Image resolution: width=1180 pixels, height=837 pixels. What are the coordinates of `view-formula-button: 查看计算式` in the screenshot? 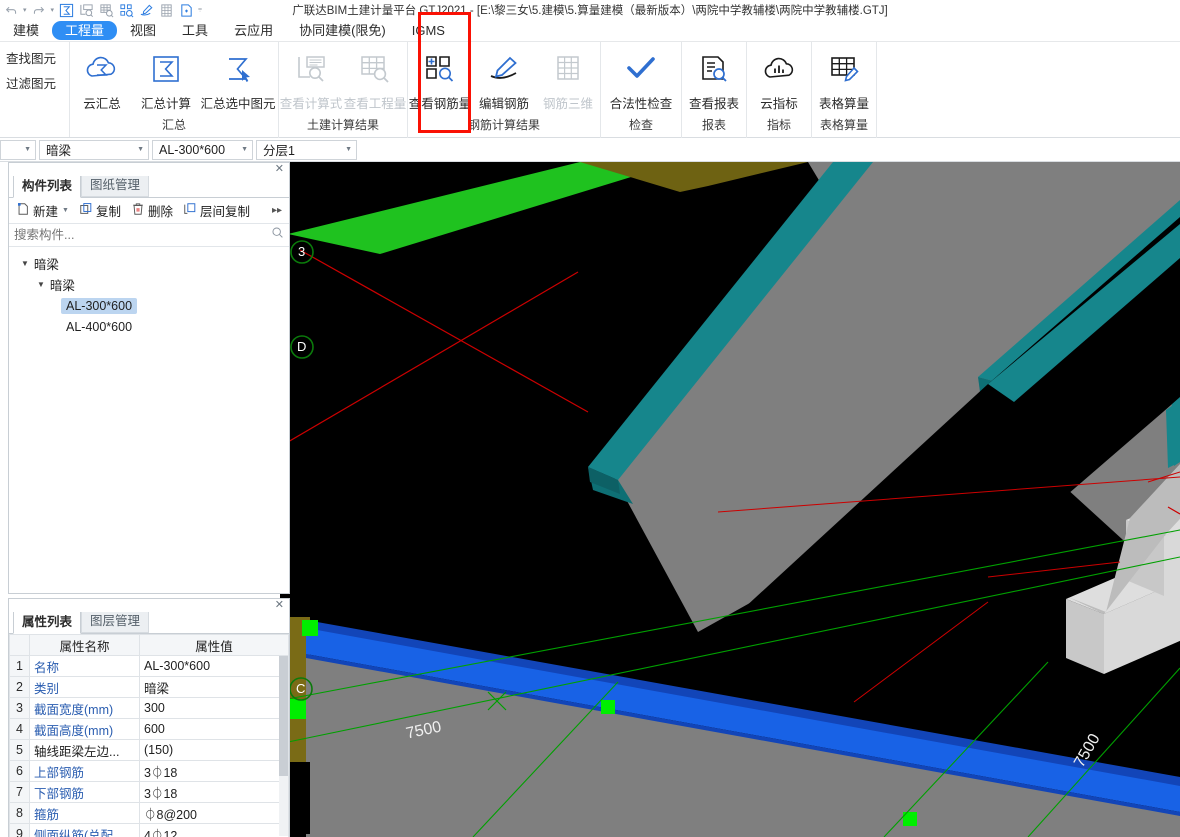 It's located at (311, 80).